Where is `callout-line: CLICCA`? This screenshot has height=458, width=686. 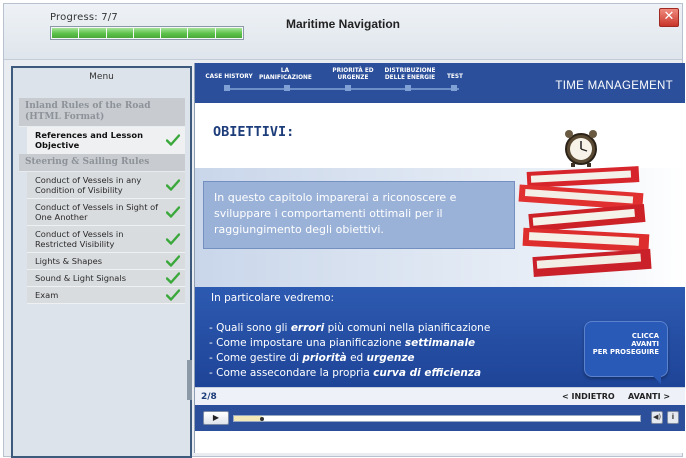
callout-line: CLICCA is located at coordinates (622, 336).